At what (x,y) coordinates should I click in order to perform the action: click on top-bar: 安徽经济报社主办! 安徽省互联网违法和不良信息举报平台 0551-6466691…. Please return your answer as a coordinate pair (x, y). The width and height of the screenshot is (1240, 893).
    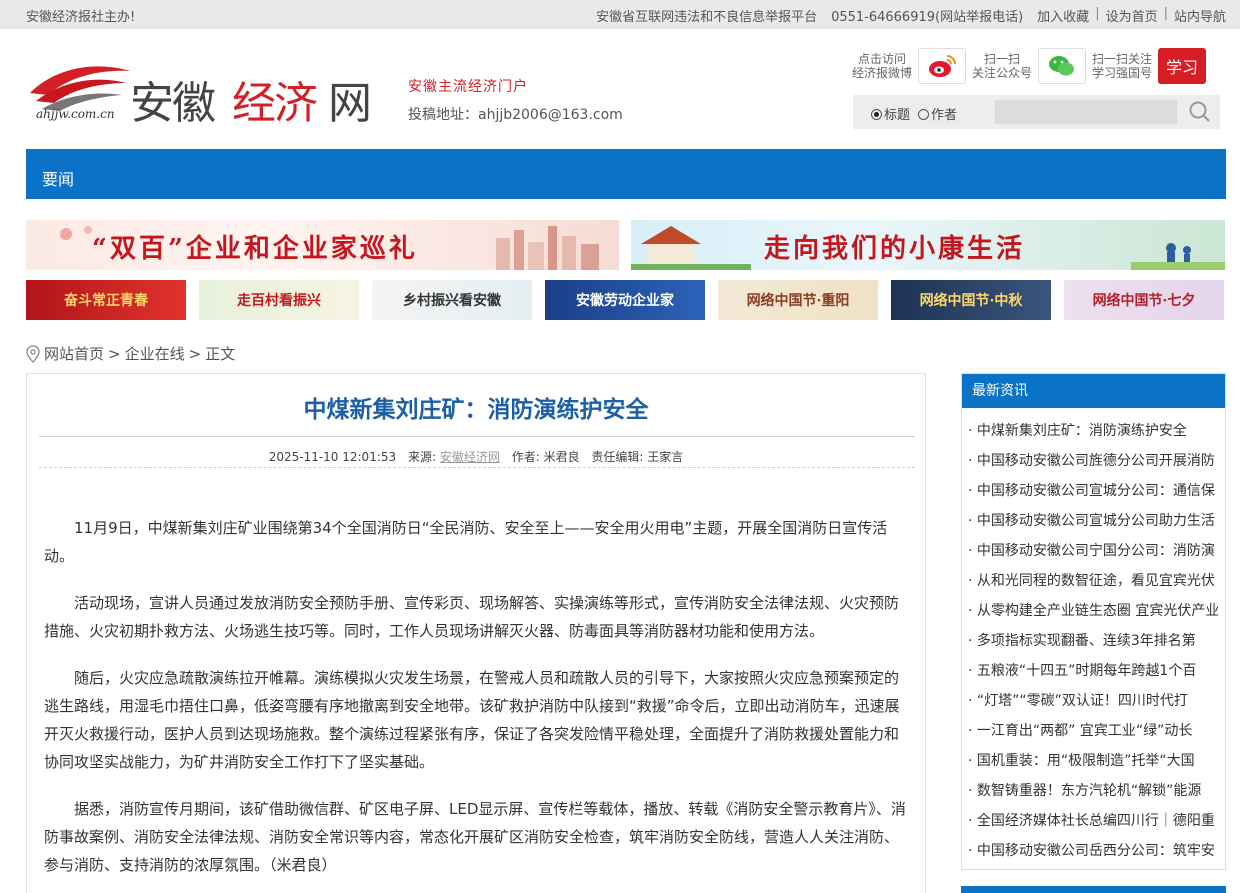
    Looking at the image, I should click on (620, 14).